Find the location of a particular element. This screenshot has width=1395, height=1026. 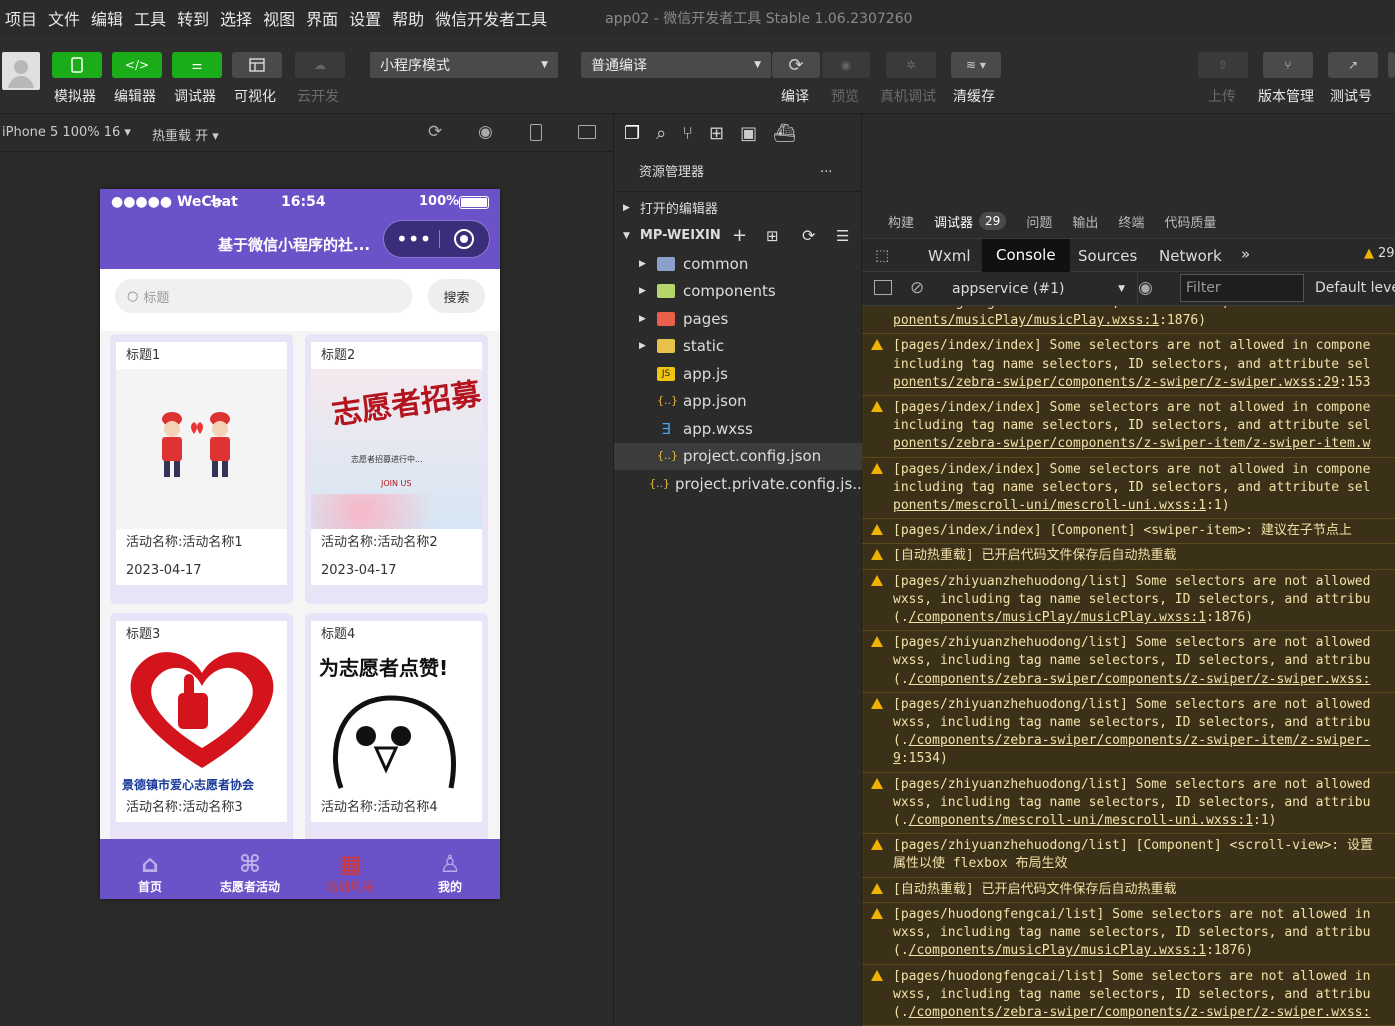

tab-network: Network is located at coordinates (1190, 256).